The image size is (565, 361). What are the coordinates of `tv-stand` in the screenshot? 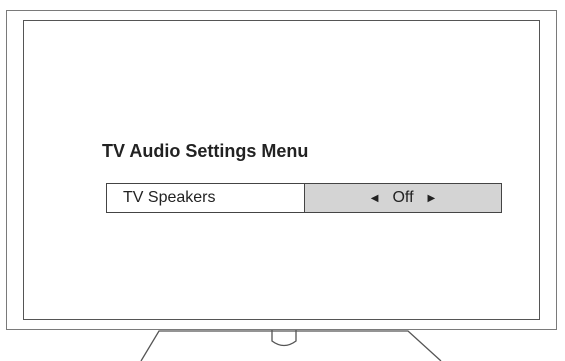 It's located at (291, 345).